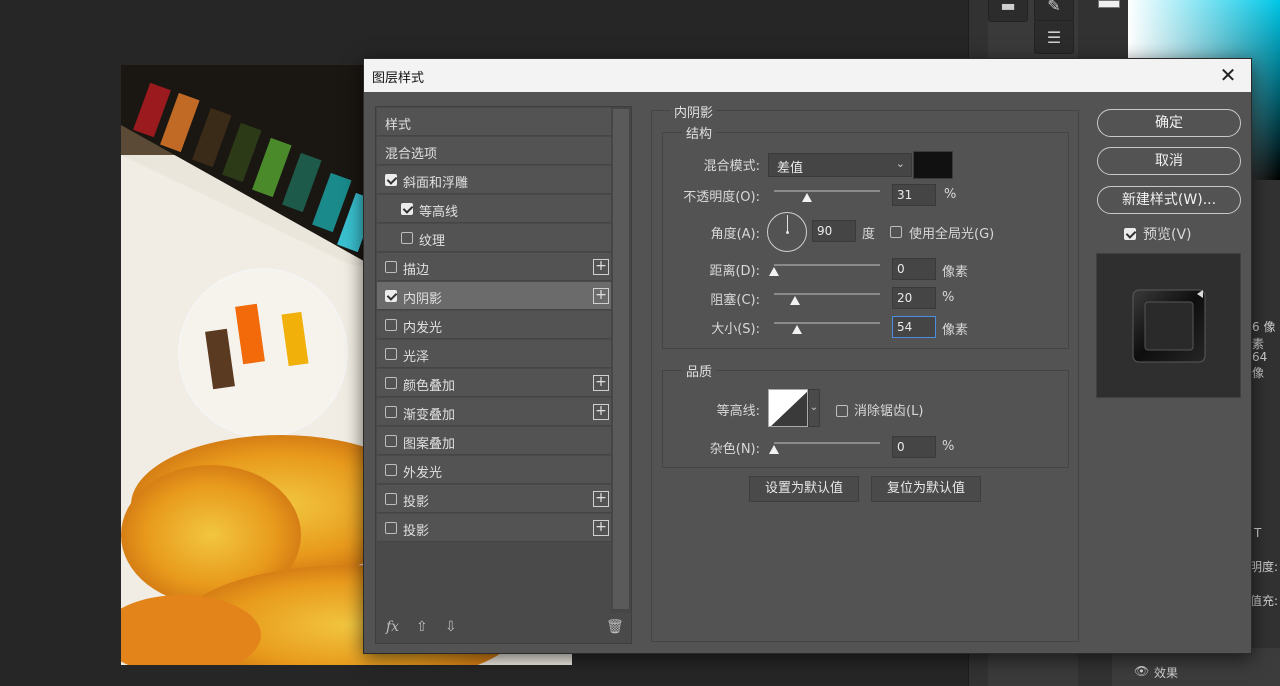 The height and width of the screenshot is (686, 1280). Describe the element at coordinates (494, 470) in the screenshot. I see `style-item: 外发光` at that location.